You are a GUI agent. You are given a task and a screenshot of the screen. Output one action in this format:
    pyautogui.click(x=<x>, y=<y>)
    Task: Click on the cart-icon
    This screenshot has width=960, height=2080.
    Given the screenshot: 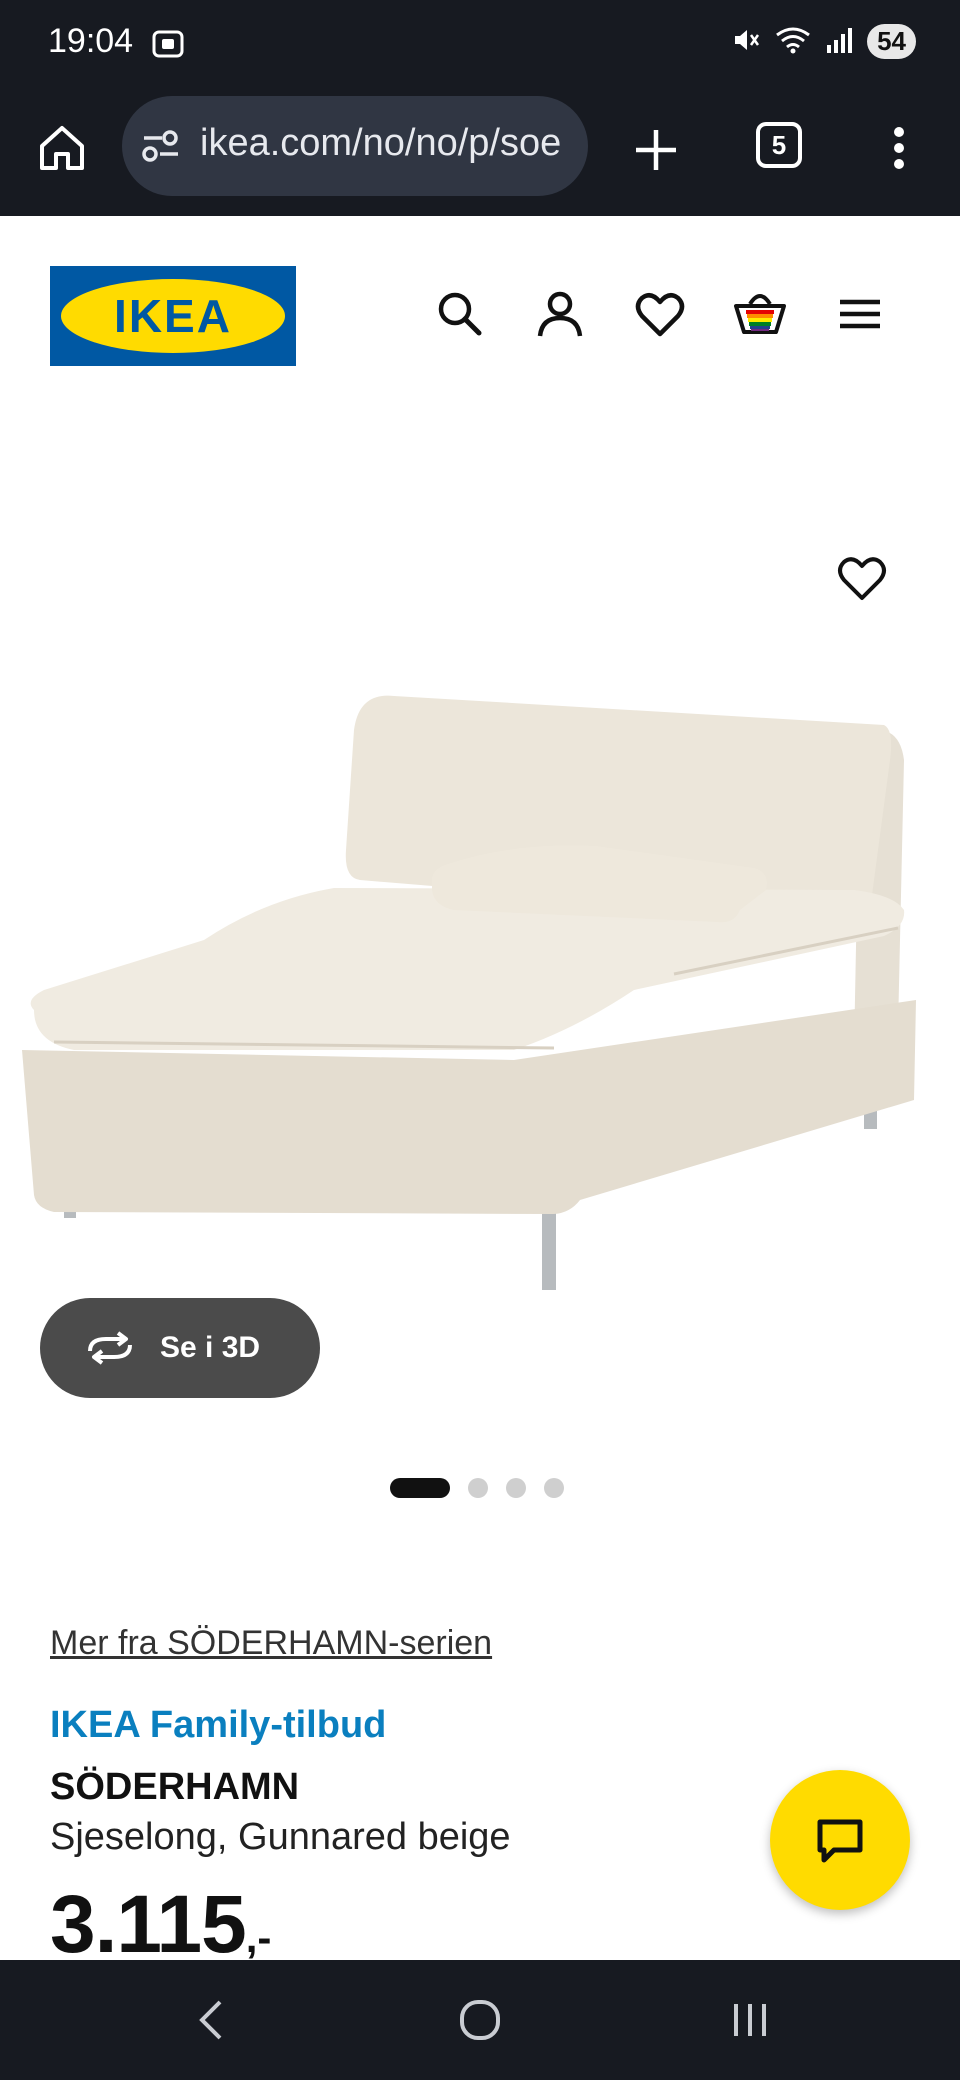 What is the action you would take?
    pyautogui.click(x=760, y=314)
    